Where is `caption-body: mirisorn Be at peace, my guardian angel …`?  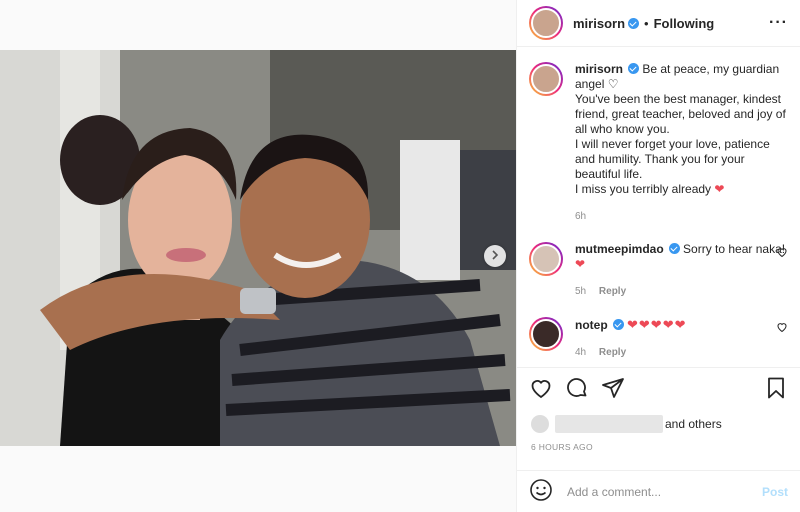
caption-body: mirisorn Be at peace, my guardian angel … is located at coordinates (681, 143).